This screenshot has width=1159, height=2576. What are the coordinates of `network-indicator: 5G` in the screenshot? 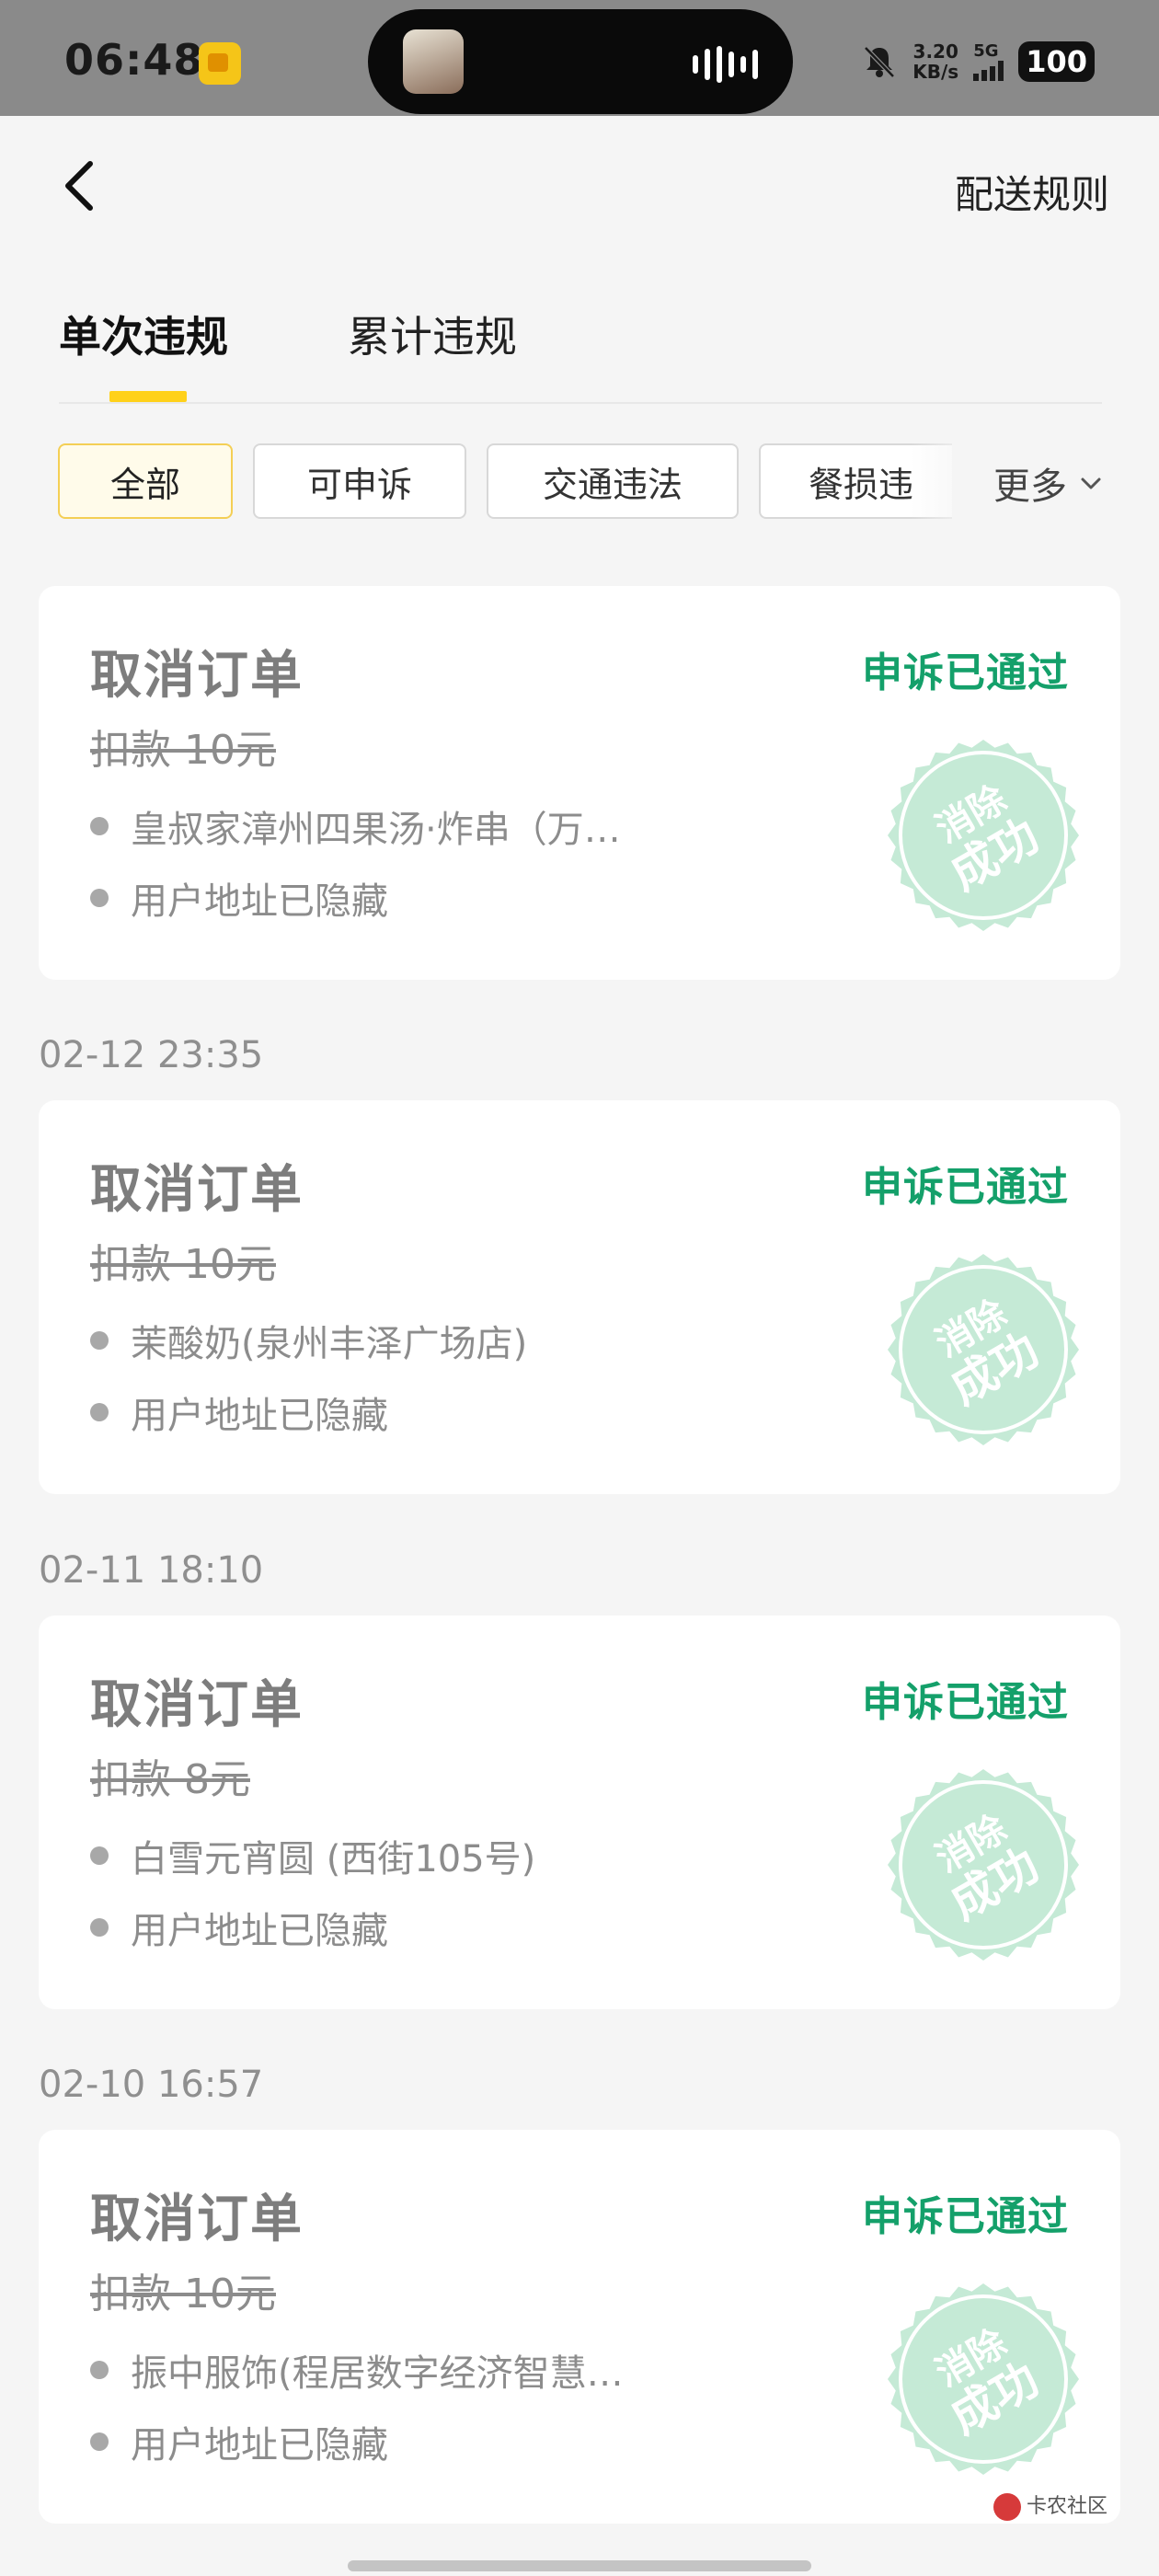 It's located at (988, 61).